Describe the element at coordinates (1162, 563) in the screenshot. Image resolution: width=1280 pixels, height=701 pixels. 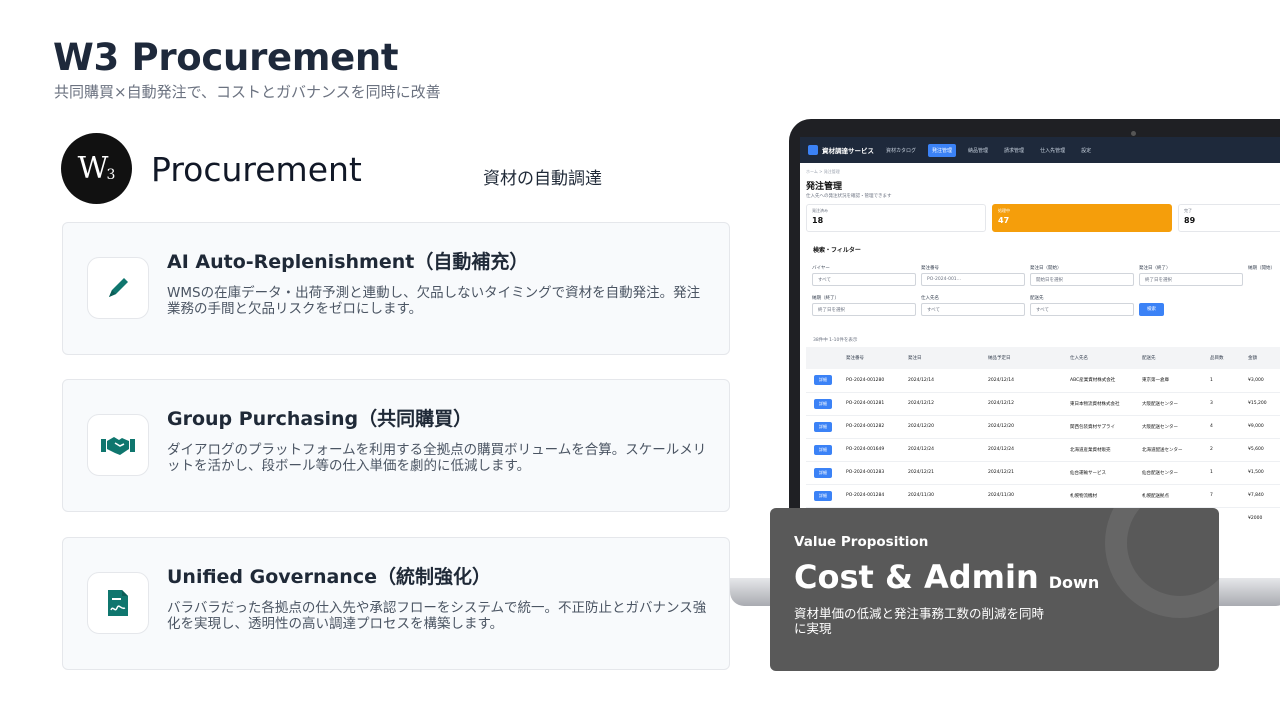
I see `decorative-ring` at that location.